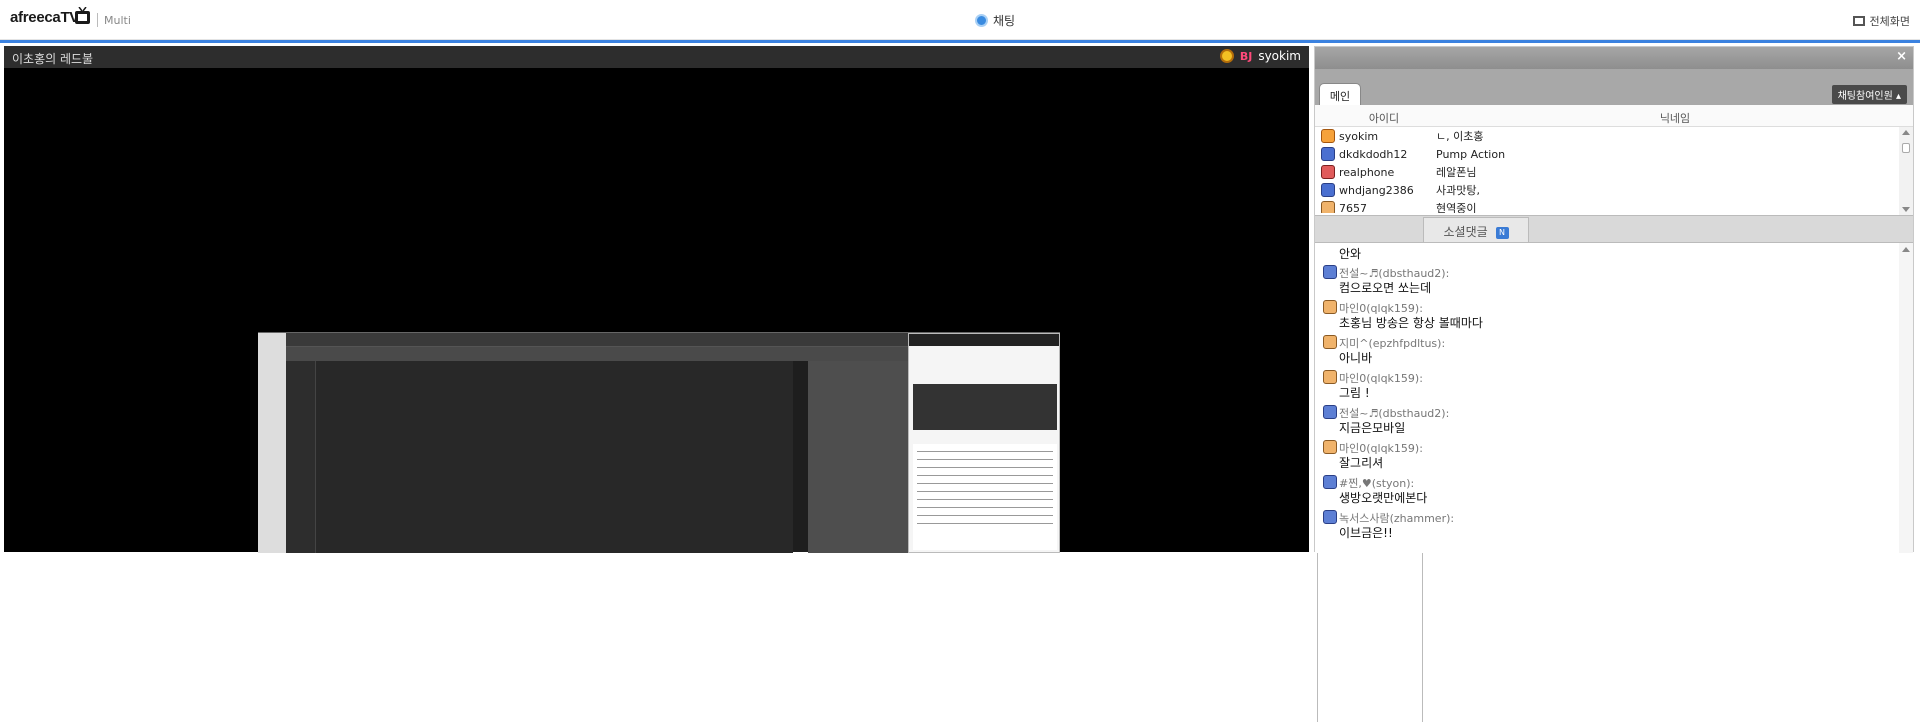  Describe the element at coordinates (1373, 154) in the screenshot. I see `user-id: dkdkdodh12` at that location.